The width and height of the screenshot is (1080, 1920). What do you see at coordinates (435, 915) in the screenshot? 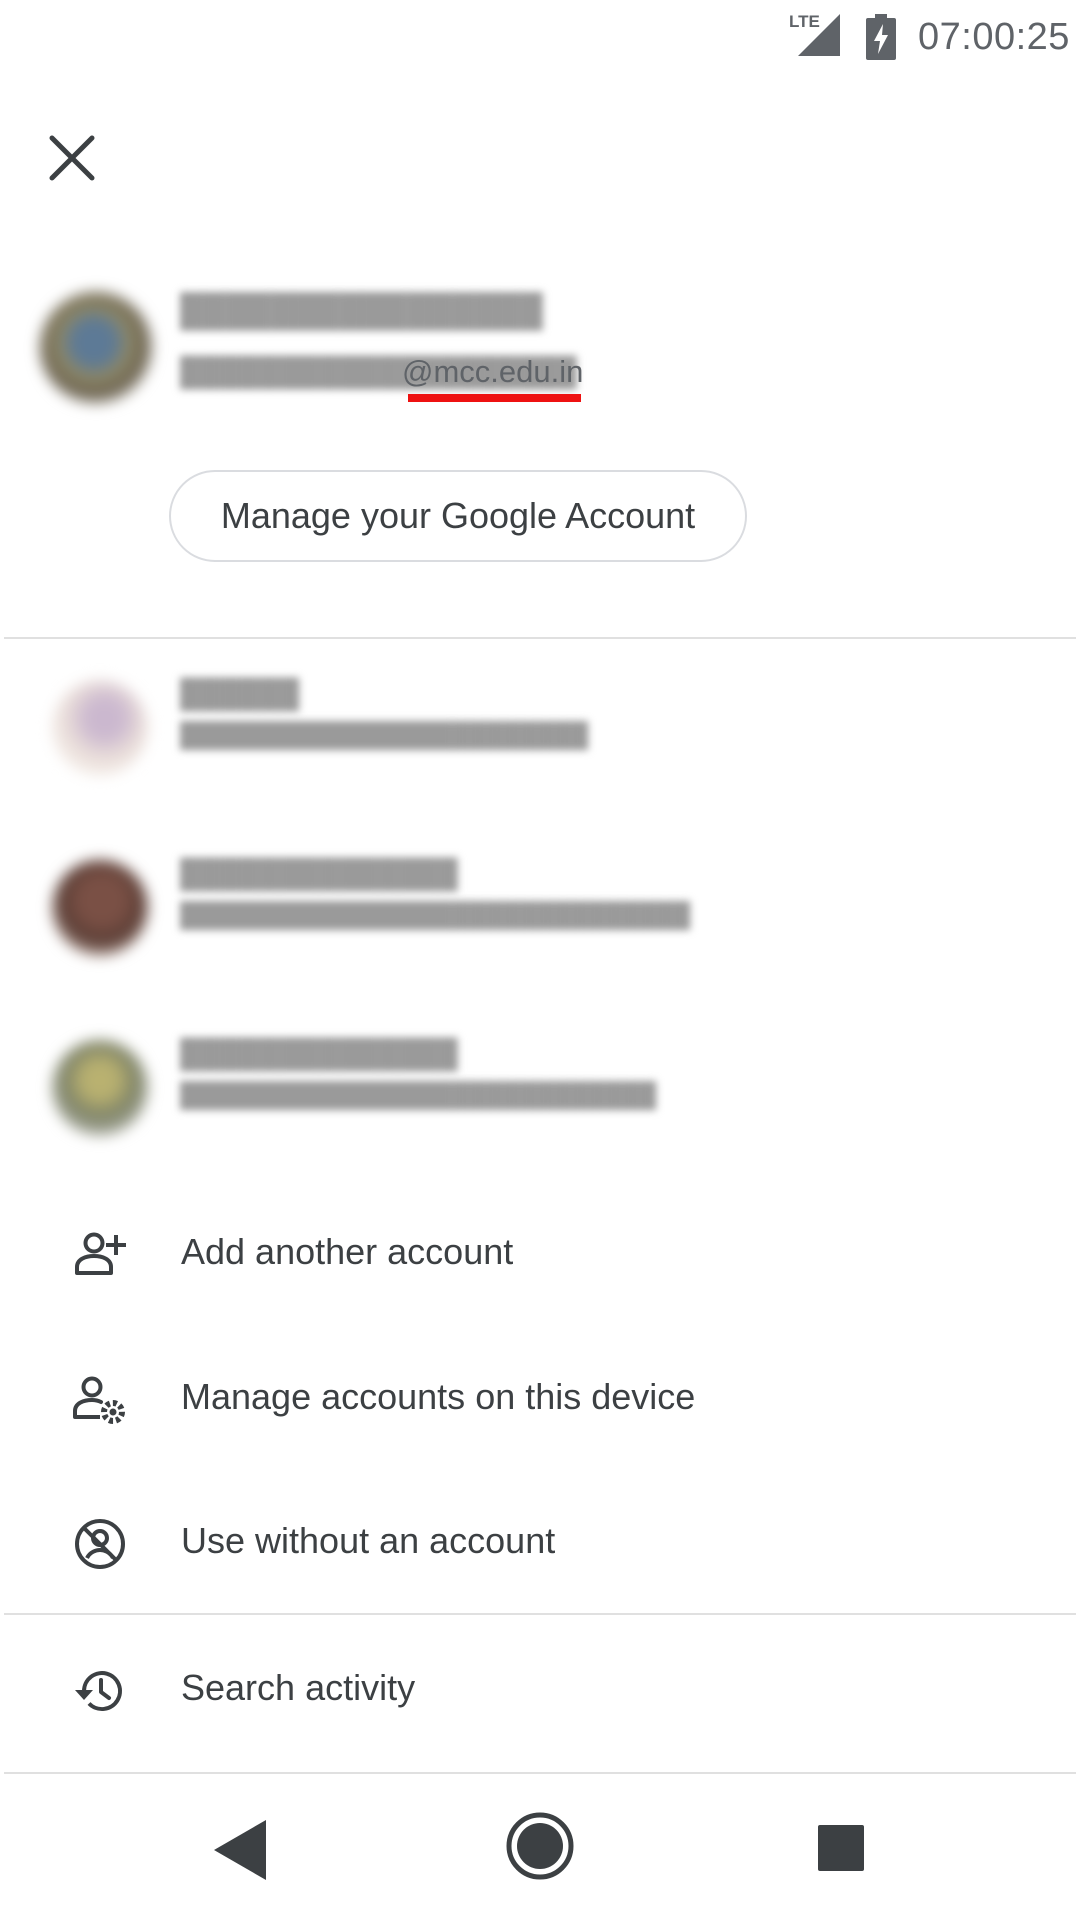
I see `account-email: ██████████████████████████████` at bounding box center [435, 915].